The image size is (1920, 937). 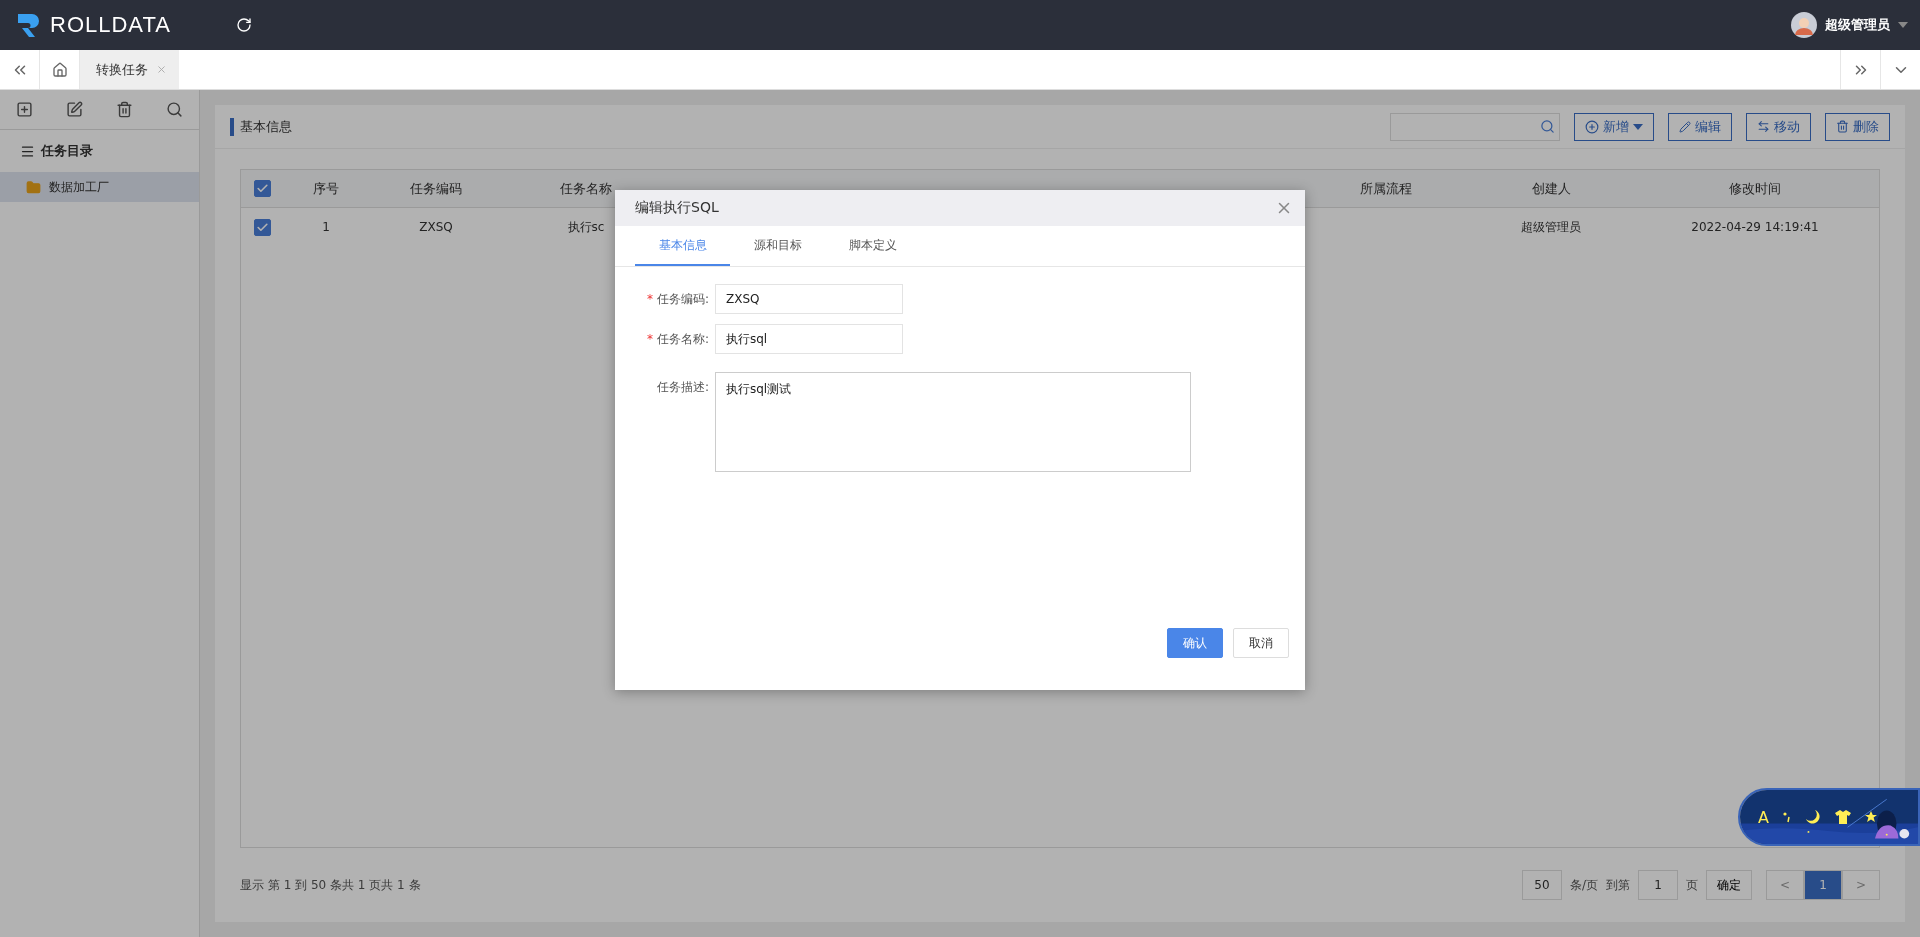 I want to click on refresh-icon, so click(x=244, y=25).